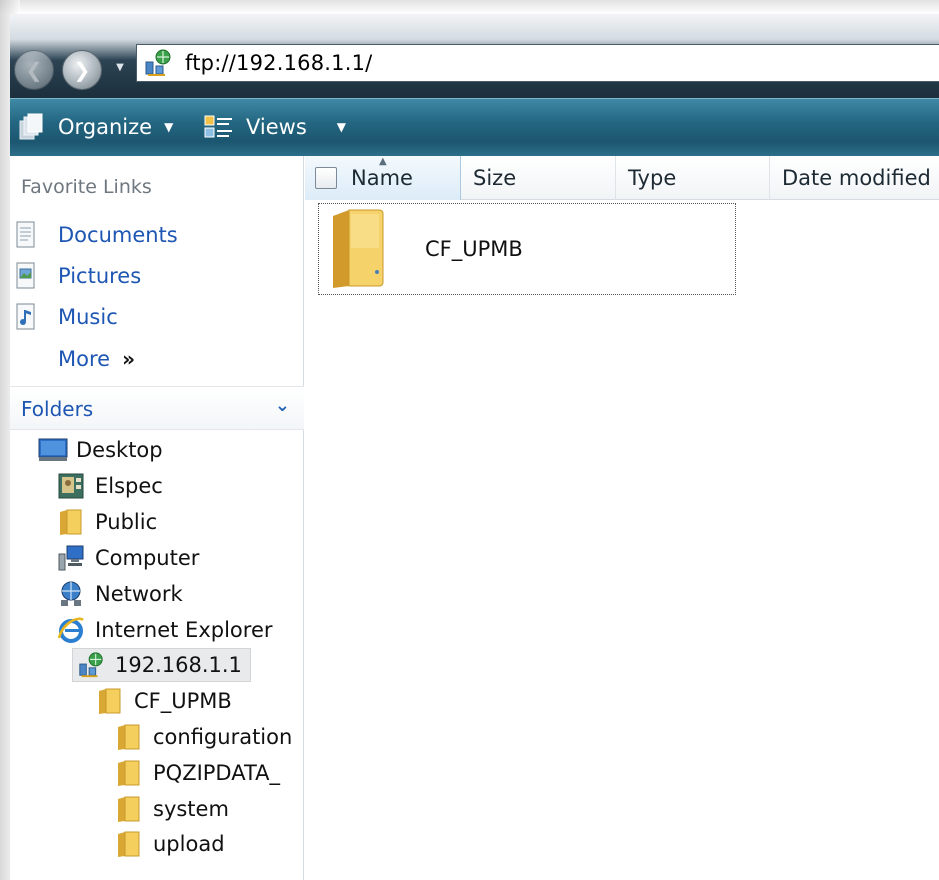  I want to click on favorite-pictures: Pictures, so click(77, 276).